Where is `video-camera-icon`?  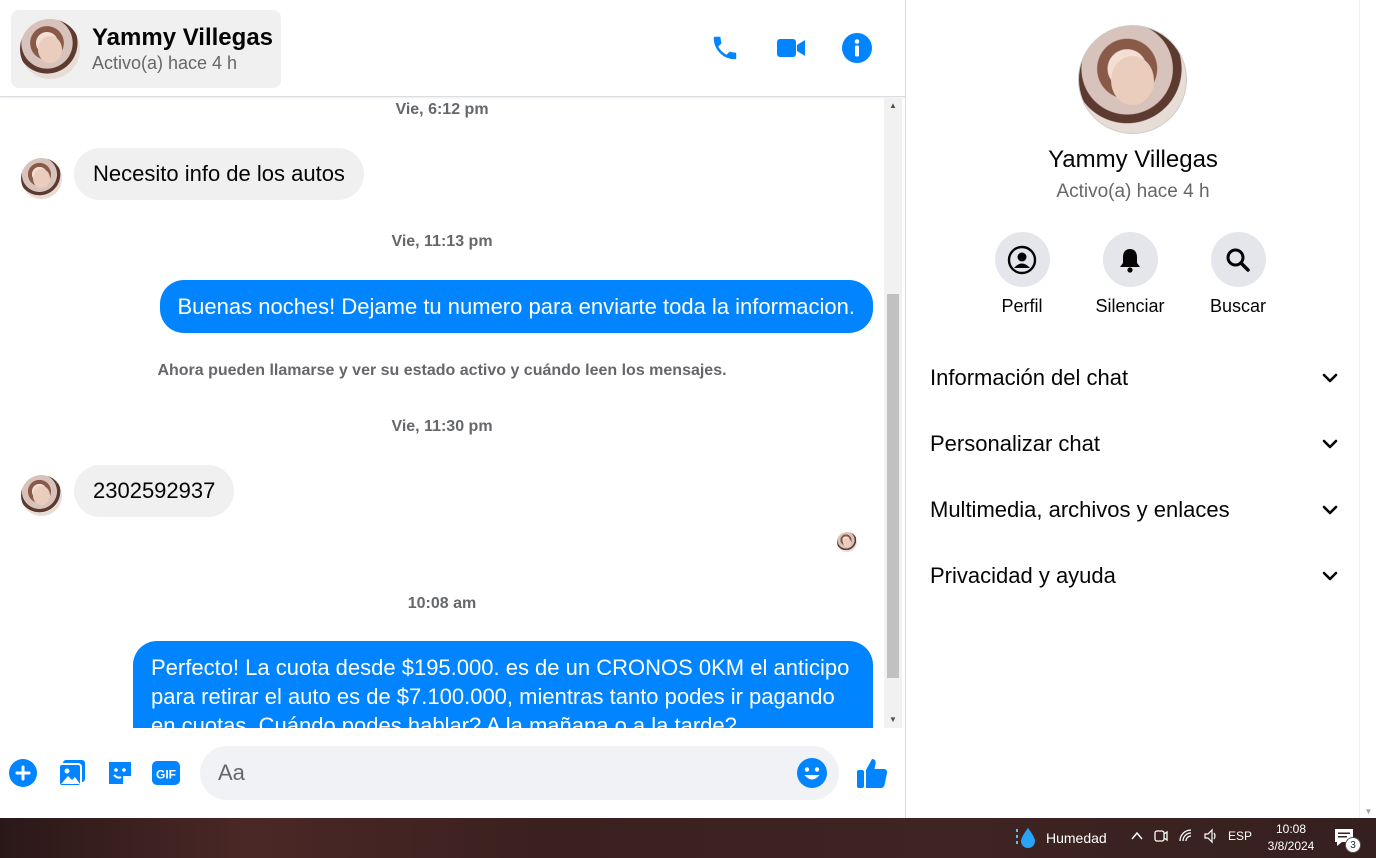 video-camera-icon is located at coordinates (791, 48).